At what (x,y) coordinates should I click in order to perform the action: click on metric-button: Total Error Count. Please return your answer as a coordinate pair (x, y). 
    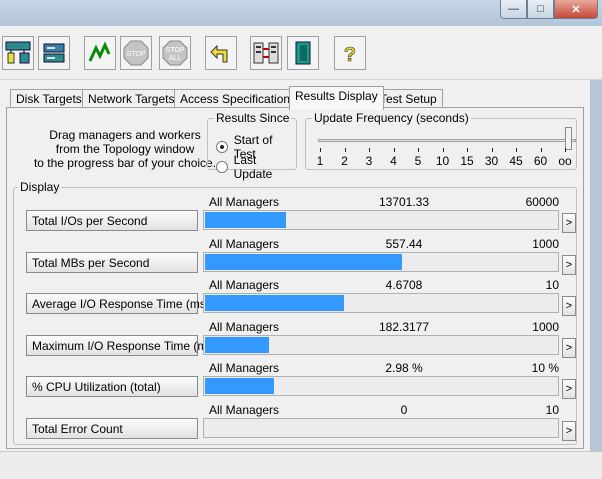
    Looking at the image, I should click on (112, 428).